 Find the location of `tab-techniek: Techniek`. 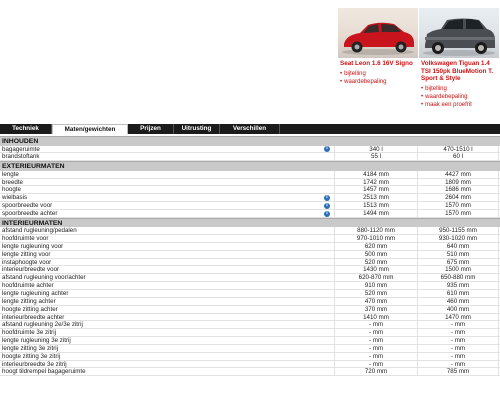

tab-techniek: Techniek is located at coordinates (26, 129).